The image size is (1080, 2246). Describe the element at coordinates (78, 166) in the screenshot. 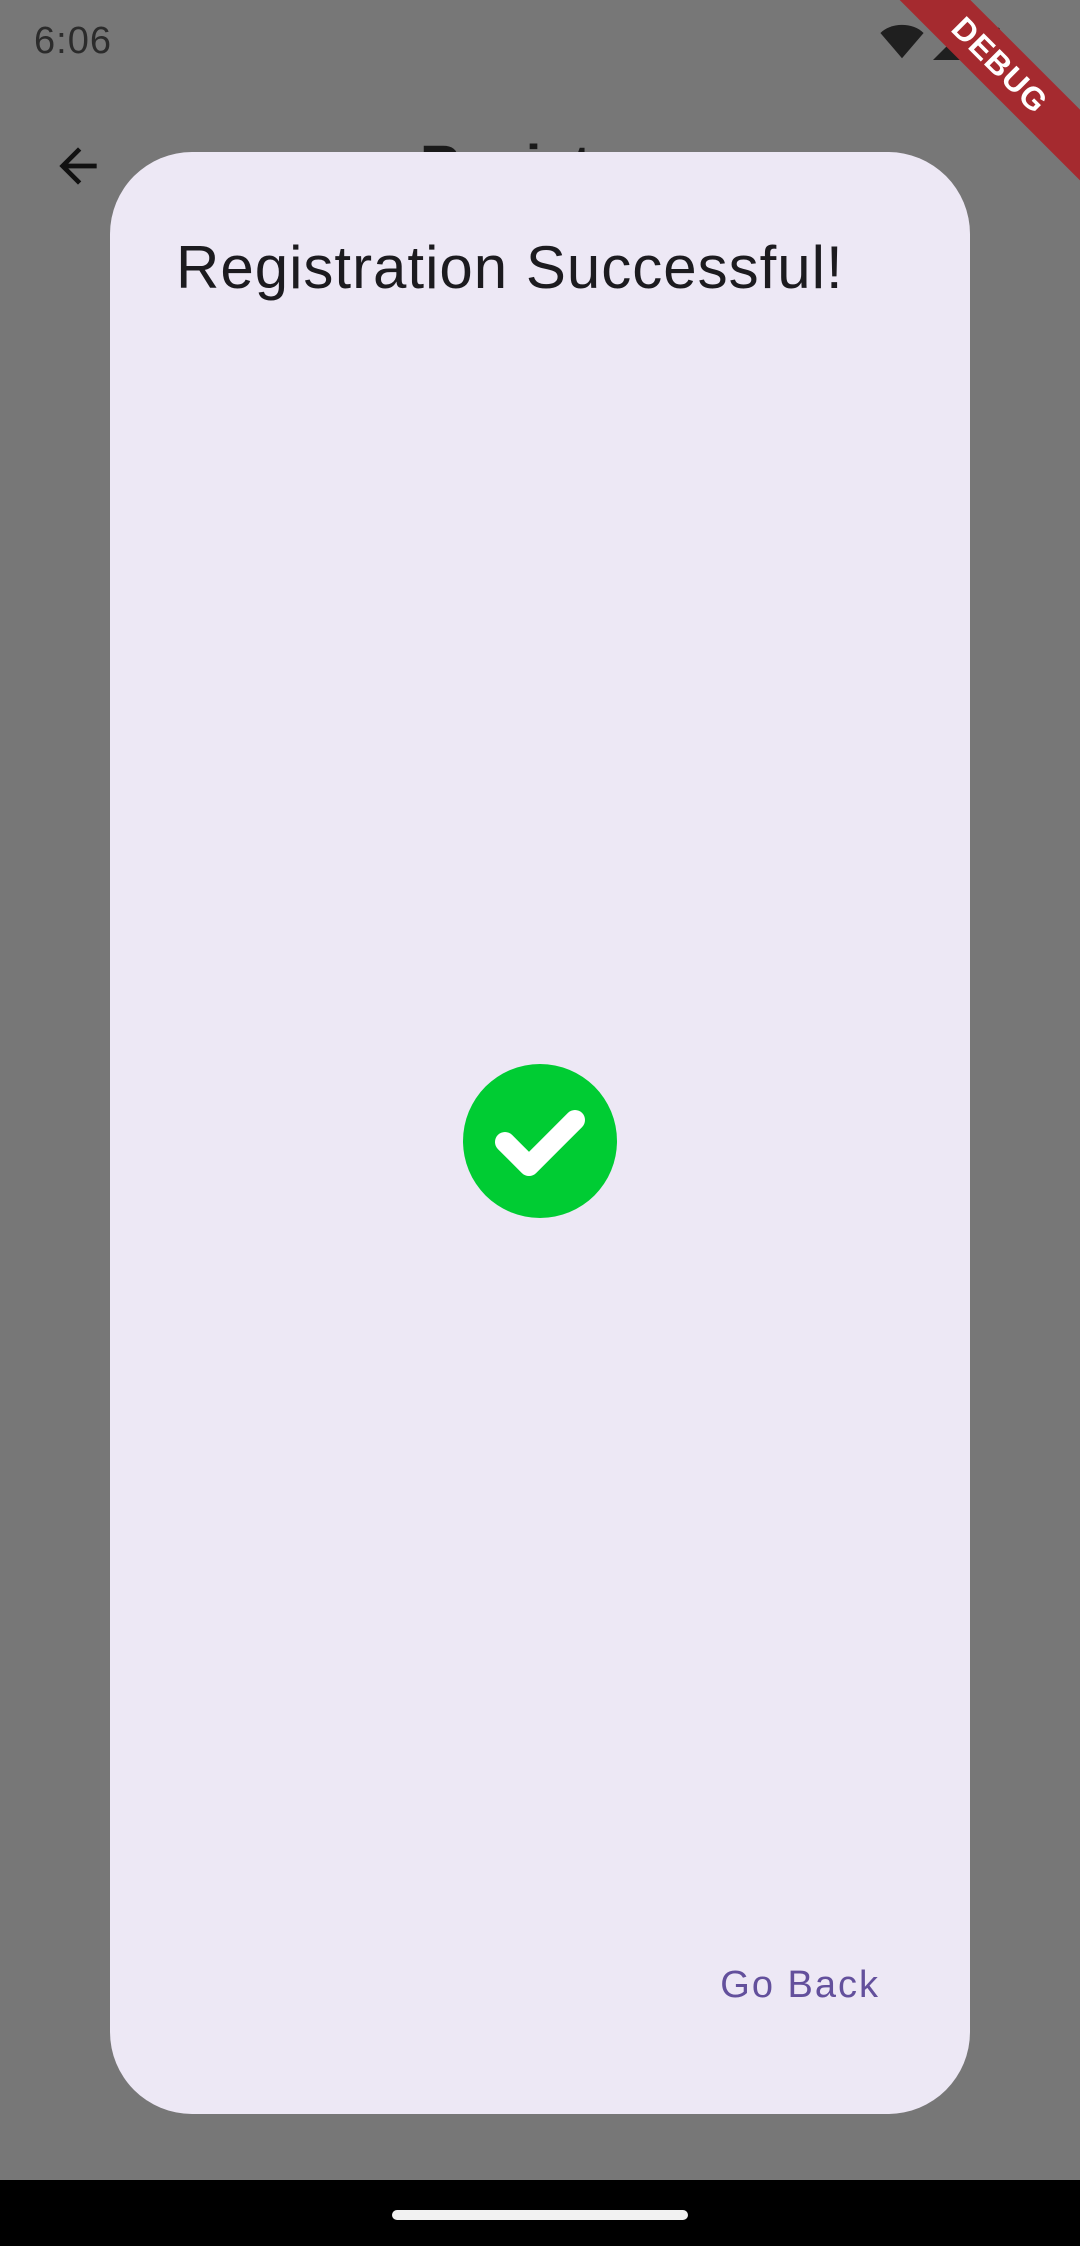

I see `back-arrow-icon` at that location.